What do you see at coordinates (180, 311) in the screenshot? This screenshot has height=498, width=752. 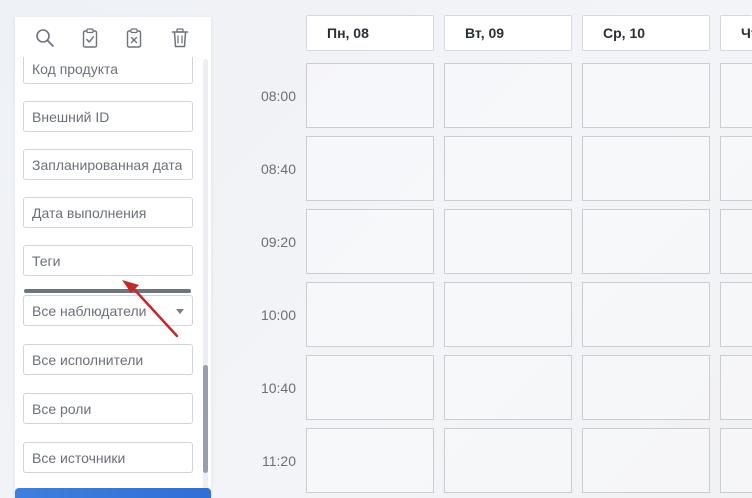 I see `chevron-down-icon` at bounding box center [180, 311].